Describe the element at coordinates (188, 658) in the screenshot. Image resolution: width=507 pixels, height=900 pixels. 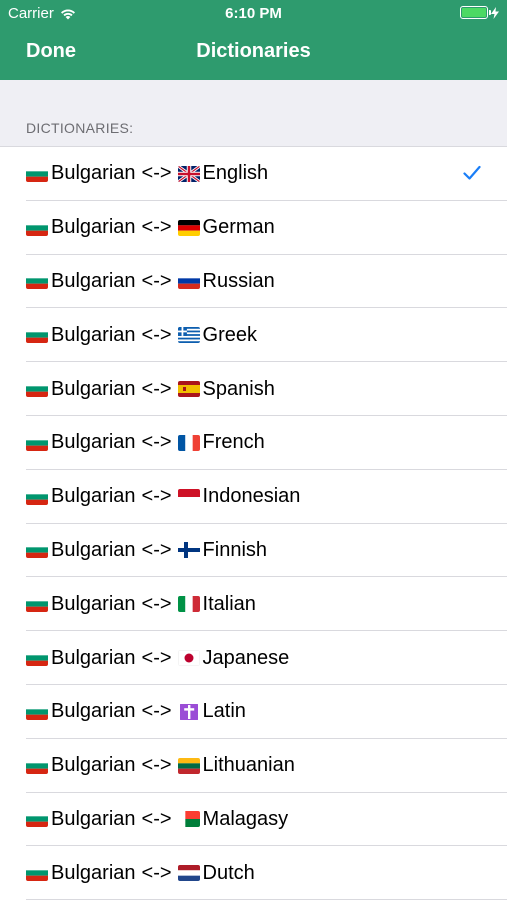
I see `flag-japan-icon` at that location.